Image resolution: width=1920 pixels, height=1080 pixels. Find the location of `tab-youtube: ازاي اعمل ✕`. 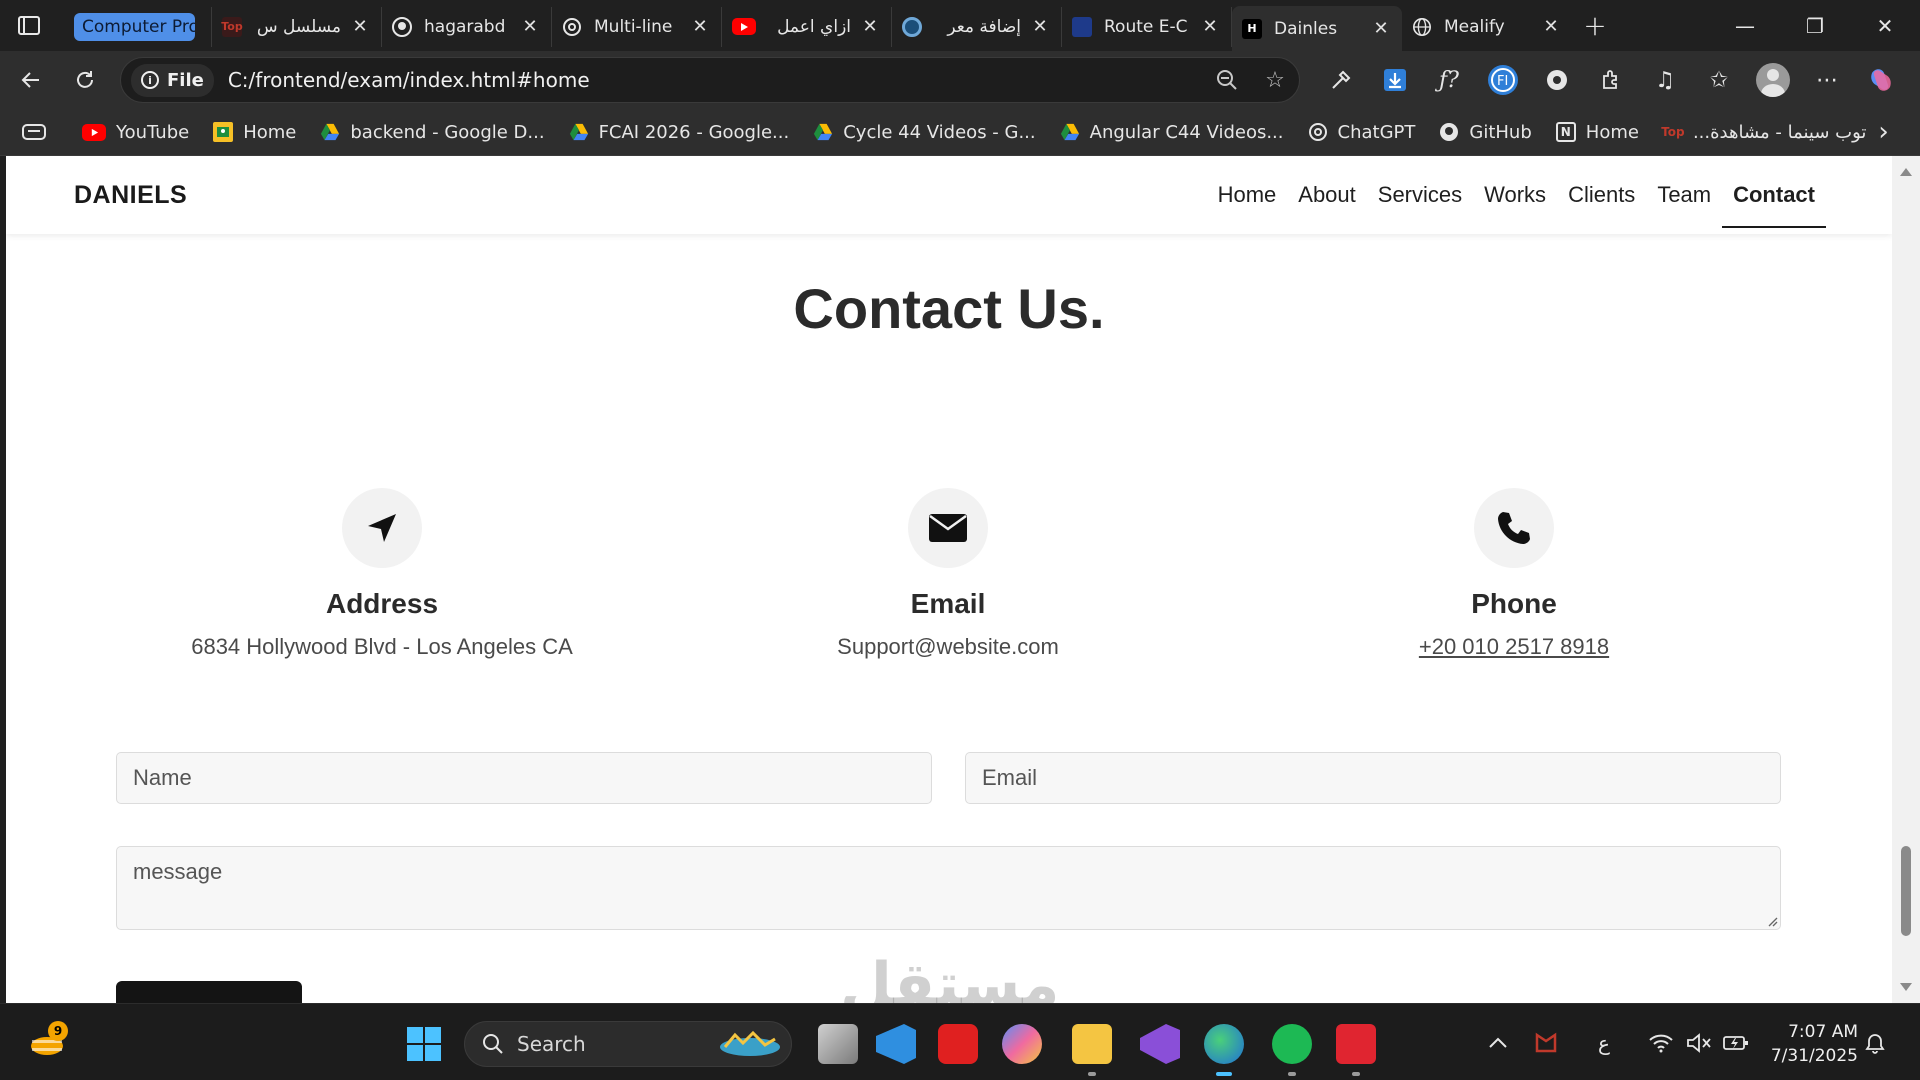

tab-youtube: ازاي اعمل ✕ is located at coordinates (807, 26).